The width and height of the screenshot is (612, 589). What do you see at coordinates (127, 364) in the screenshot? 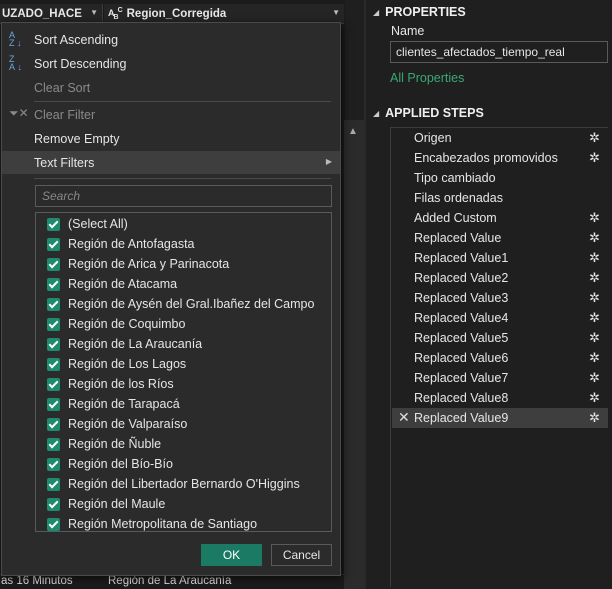
I see `list-item-label: Región de Los Lagos` at bounding box center [127, 364].